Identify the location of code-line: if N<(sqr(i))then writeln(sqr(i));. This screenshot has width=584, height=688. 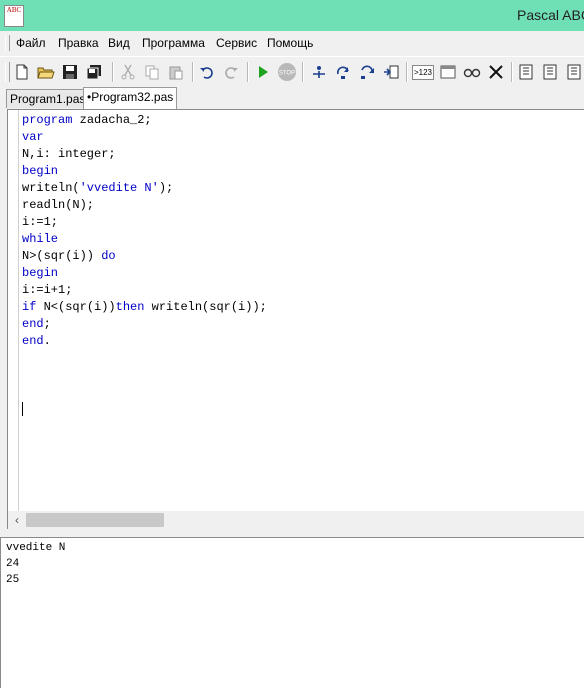
(144, 307).